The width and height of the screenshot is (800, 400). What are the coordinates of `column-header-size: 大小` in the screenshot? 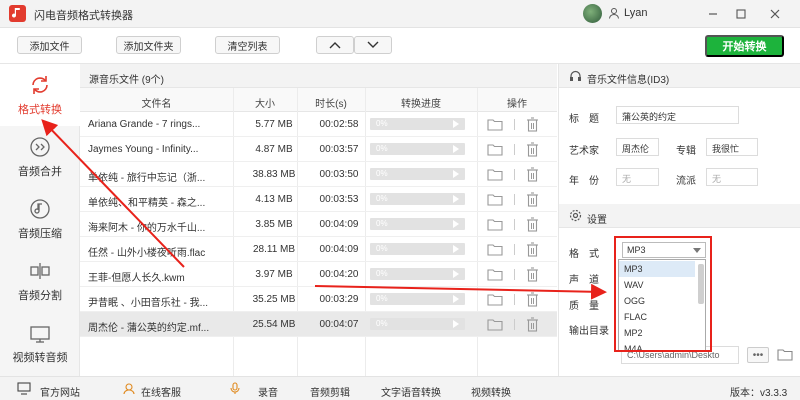 It's located at (265, 102).